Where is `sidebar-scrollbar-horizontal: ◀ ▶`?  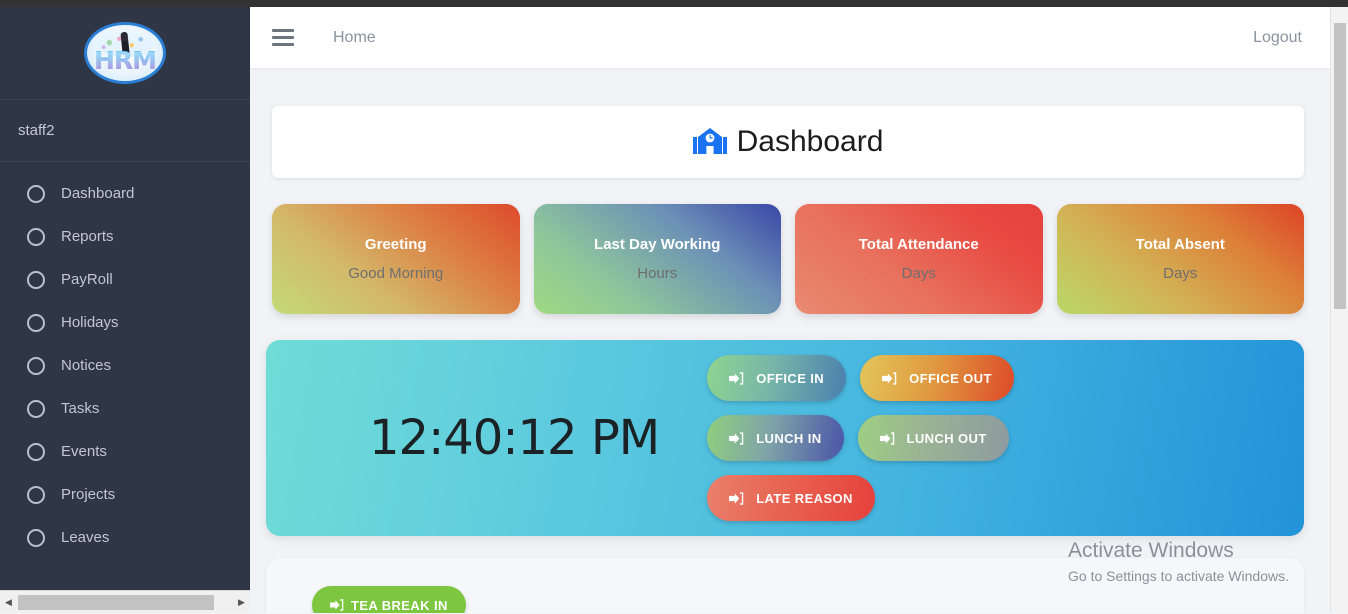
sidebar-scrollbar-horizontal: ◀ ▶ is located at coordinates (125, 601).